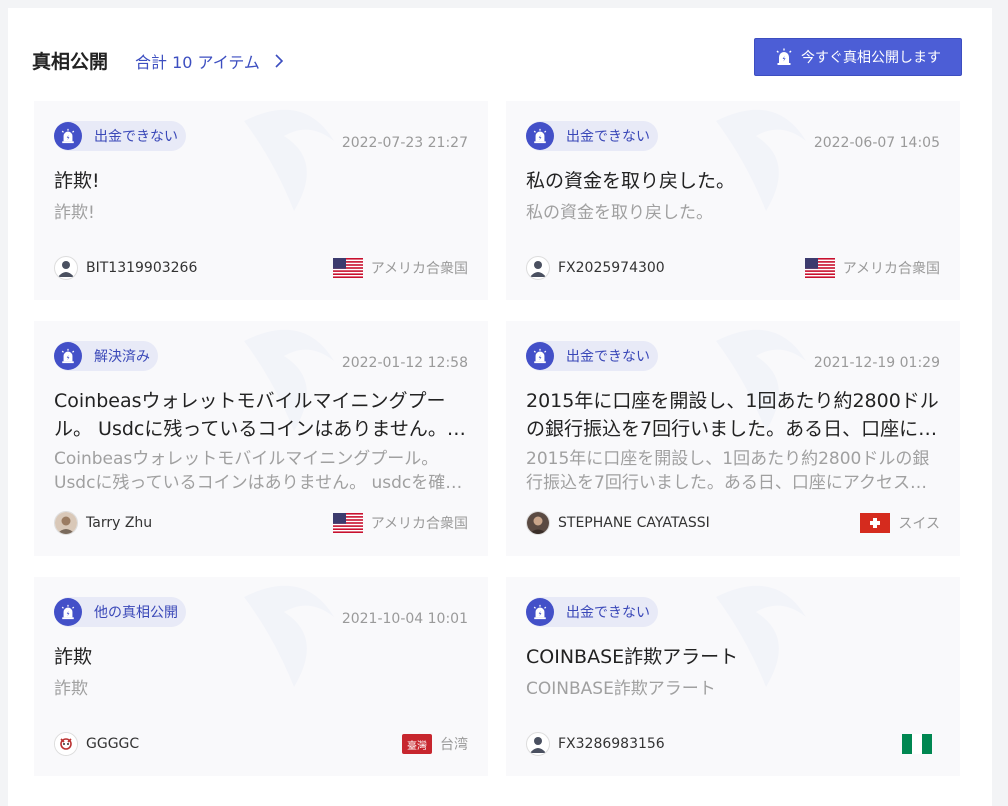  I want to click on author: BIT1319903266, so click(125, 268).